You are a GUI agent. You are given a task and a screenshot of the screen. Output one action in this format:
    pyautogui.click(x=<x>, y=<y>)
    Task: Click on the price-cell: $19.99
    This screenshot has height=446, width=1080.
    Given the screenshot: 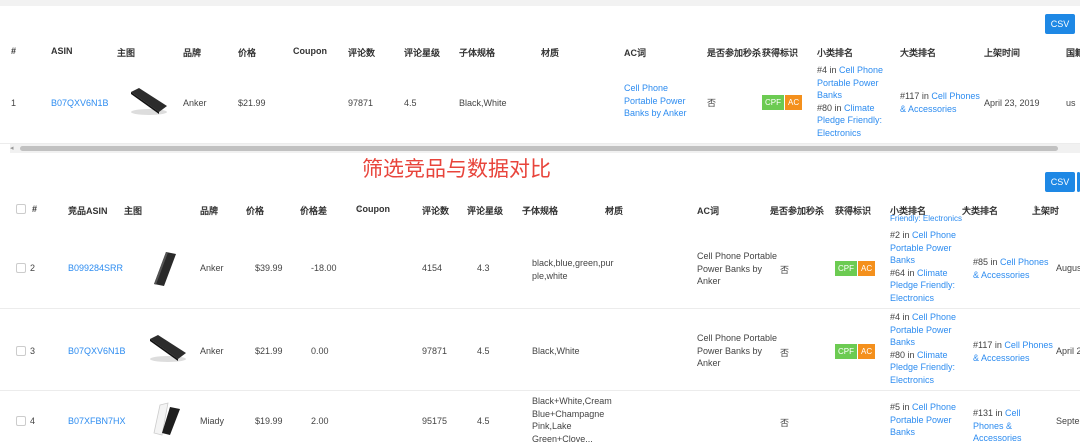 What is the action you would take?
    pyautogui.click(x=269, y=421)
    